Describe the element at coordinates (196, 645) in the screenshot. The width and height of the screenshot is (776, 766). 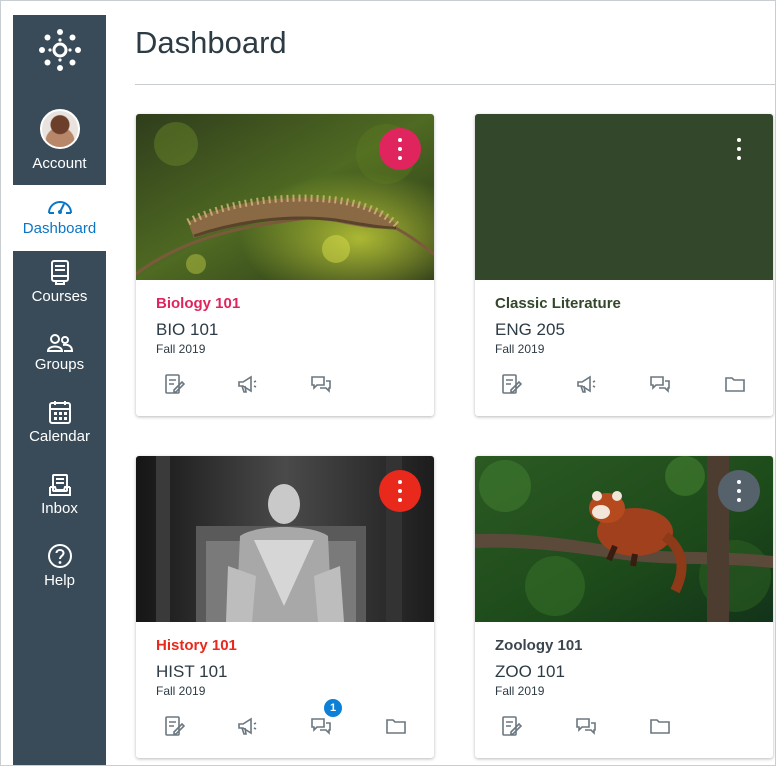
I see `course-title: History 101` at that location.